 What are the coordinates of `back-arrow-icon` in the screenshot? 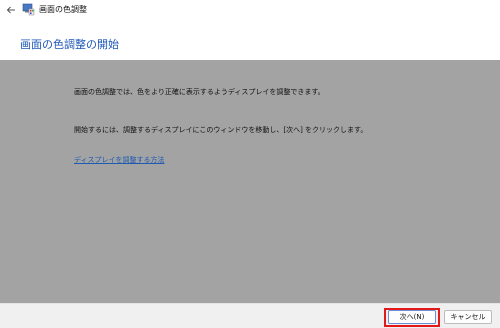 It's located at (10, 10).